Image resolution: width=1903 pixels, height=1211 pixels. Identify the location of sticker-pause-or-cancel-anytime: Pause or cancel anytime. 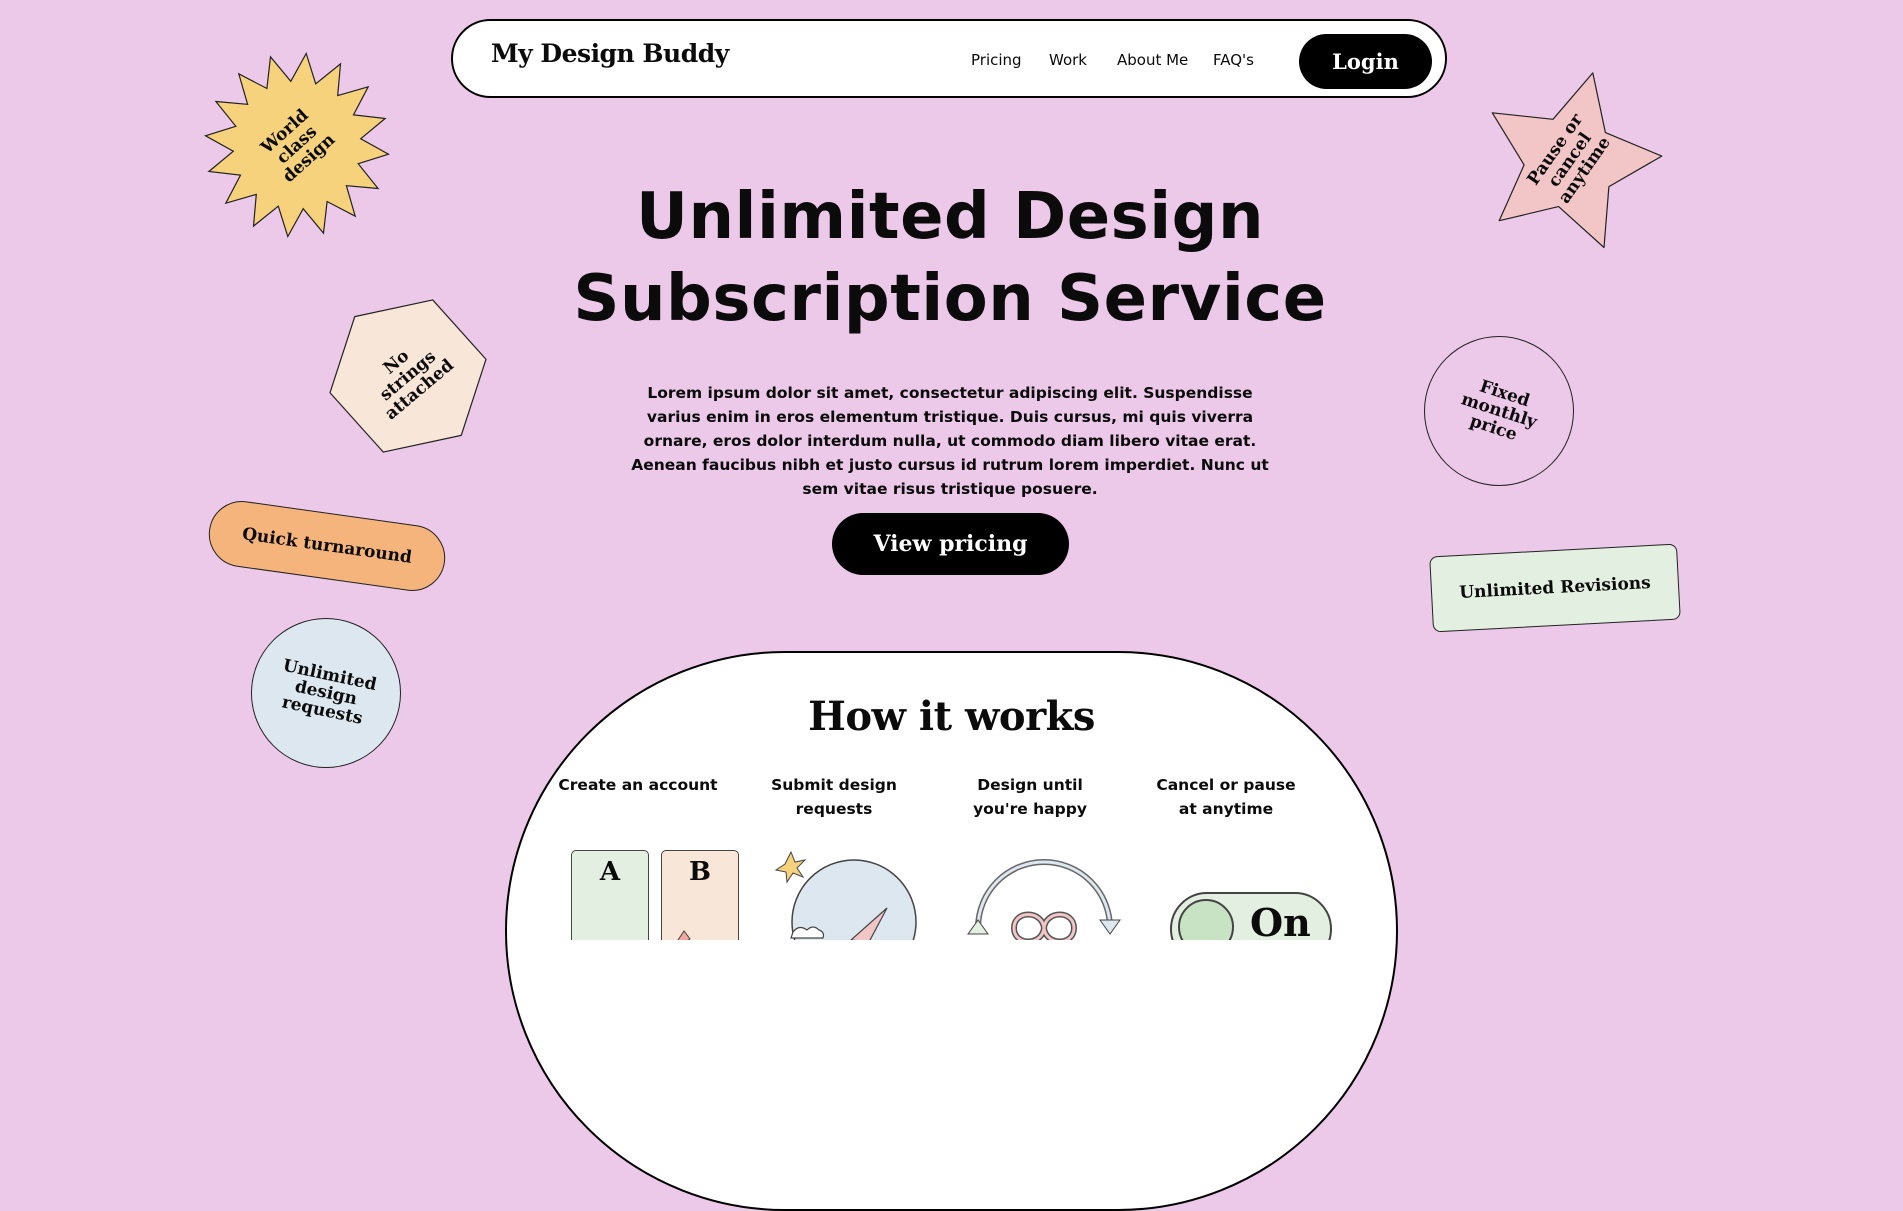
(1570, 160).